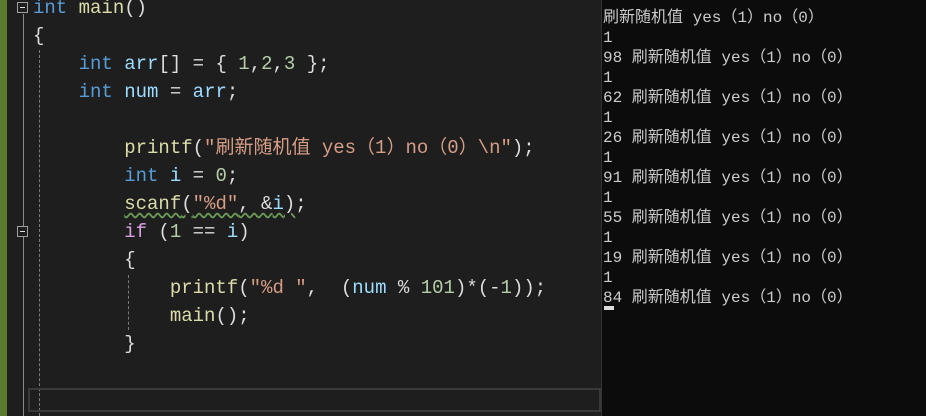 The width and height of the screenshot is (926, 416). I want to click on console-top, so click(764, 4).